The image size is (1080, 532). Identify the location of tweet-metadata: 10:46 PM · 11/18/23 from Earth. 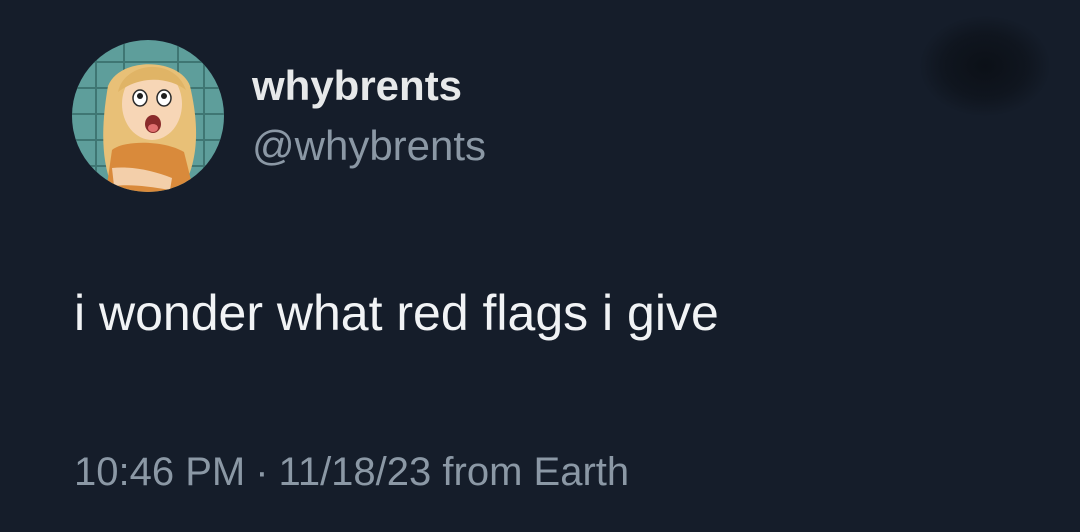
(351, 472).